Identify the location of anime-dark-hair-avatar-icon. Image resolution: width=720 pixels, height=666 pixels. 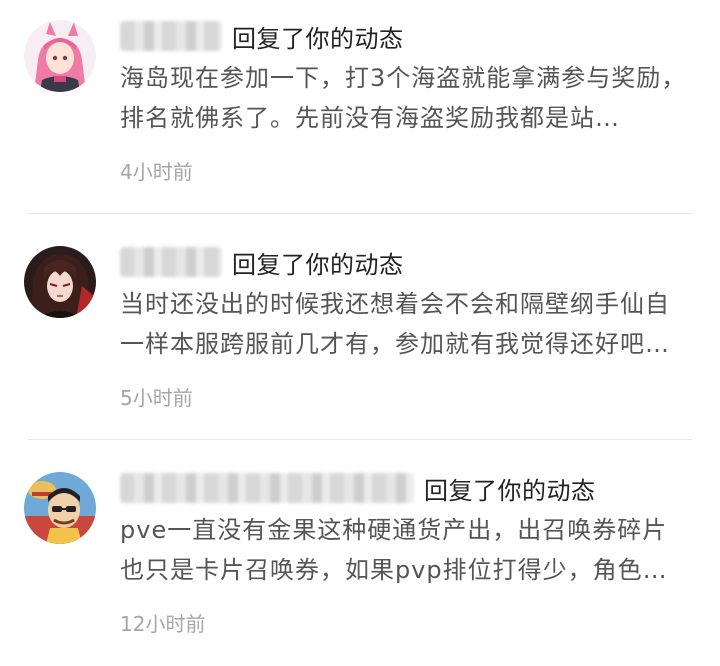
(60, 282).